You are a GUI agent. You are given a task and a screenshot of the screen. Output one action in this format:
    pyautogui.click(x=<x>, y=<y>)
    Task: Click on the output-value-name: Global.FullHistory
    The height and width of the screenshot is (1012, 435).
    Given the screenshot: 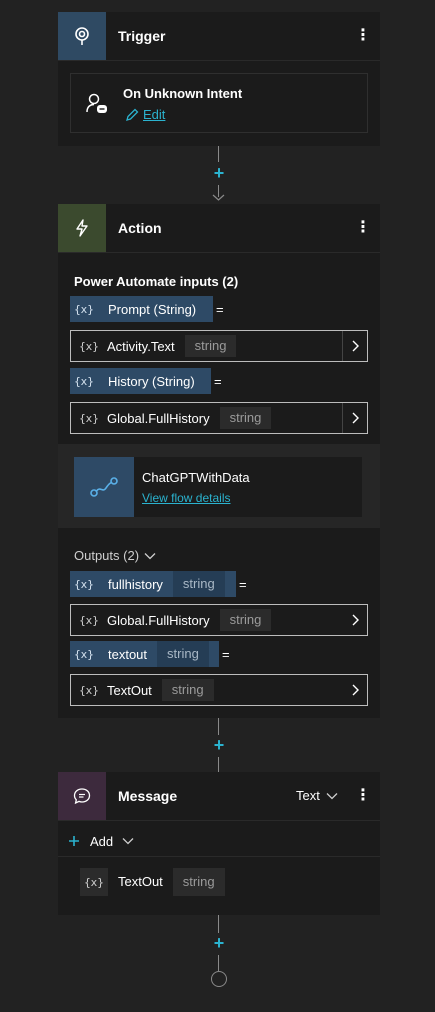 What is the action you would take?
    pyautogui.click(x=158, y=620)
    